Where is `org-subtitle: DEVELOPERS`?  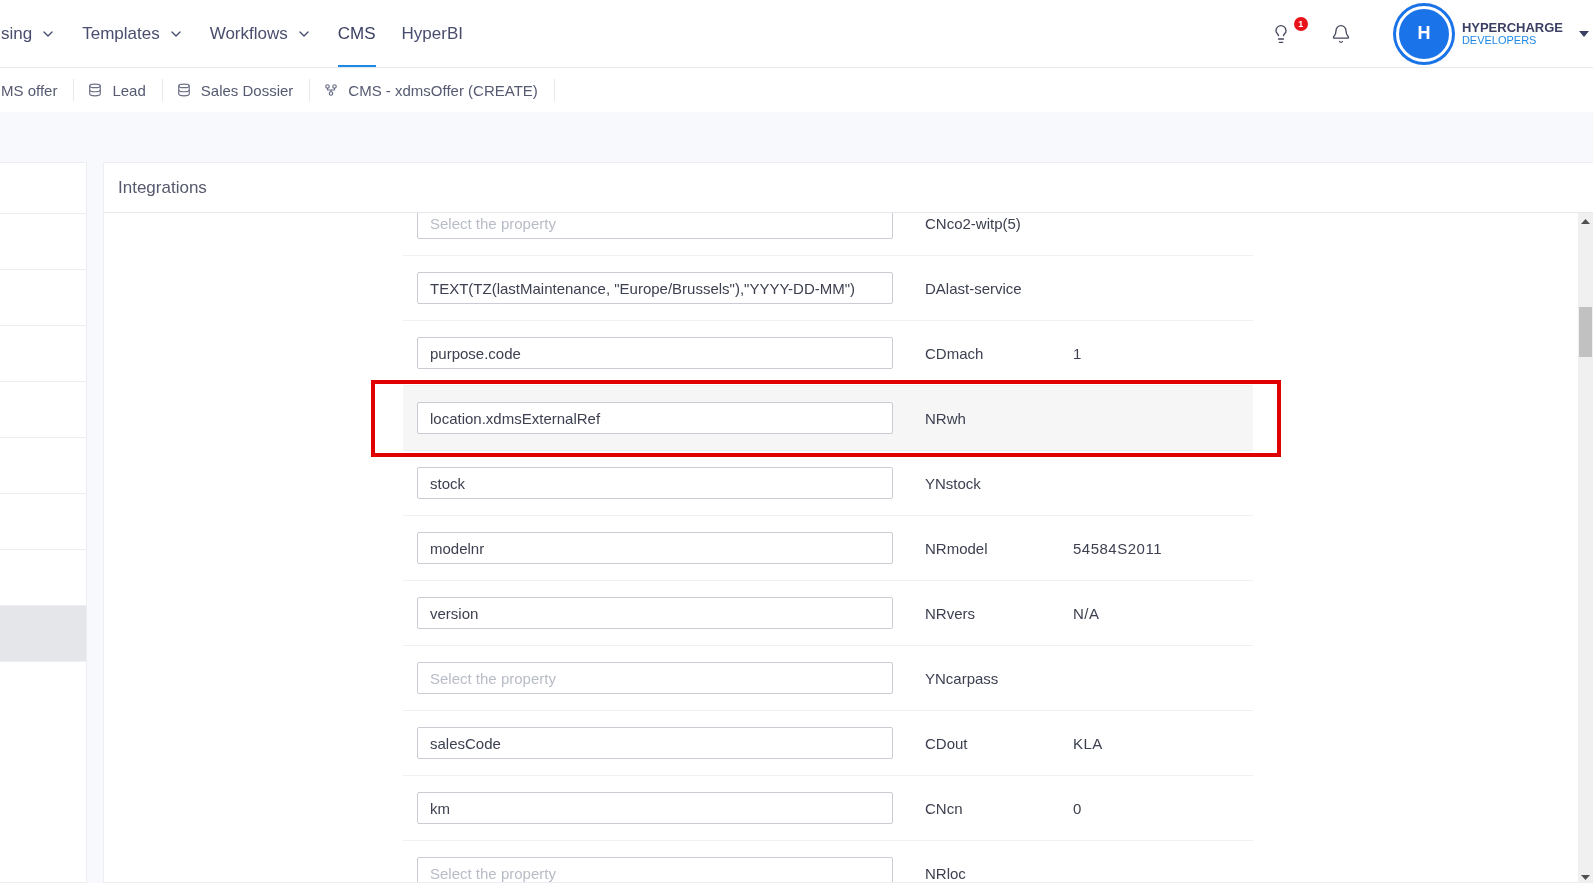 org-subtitle: DEVELOPERS is located at coordinates (1499, 40).